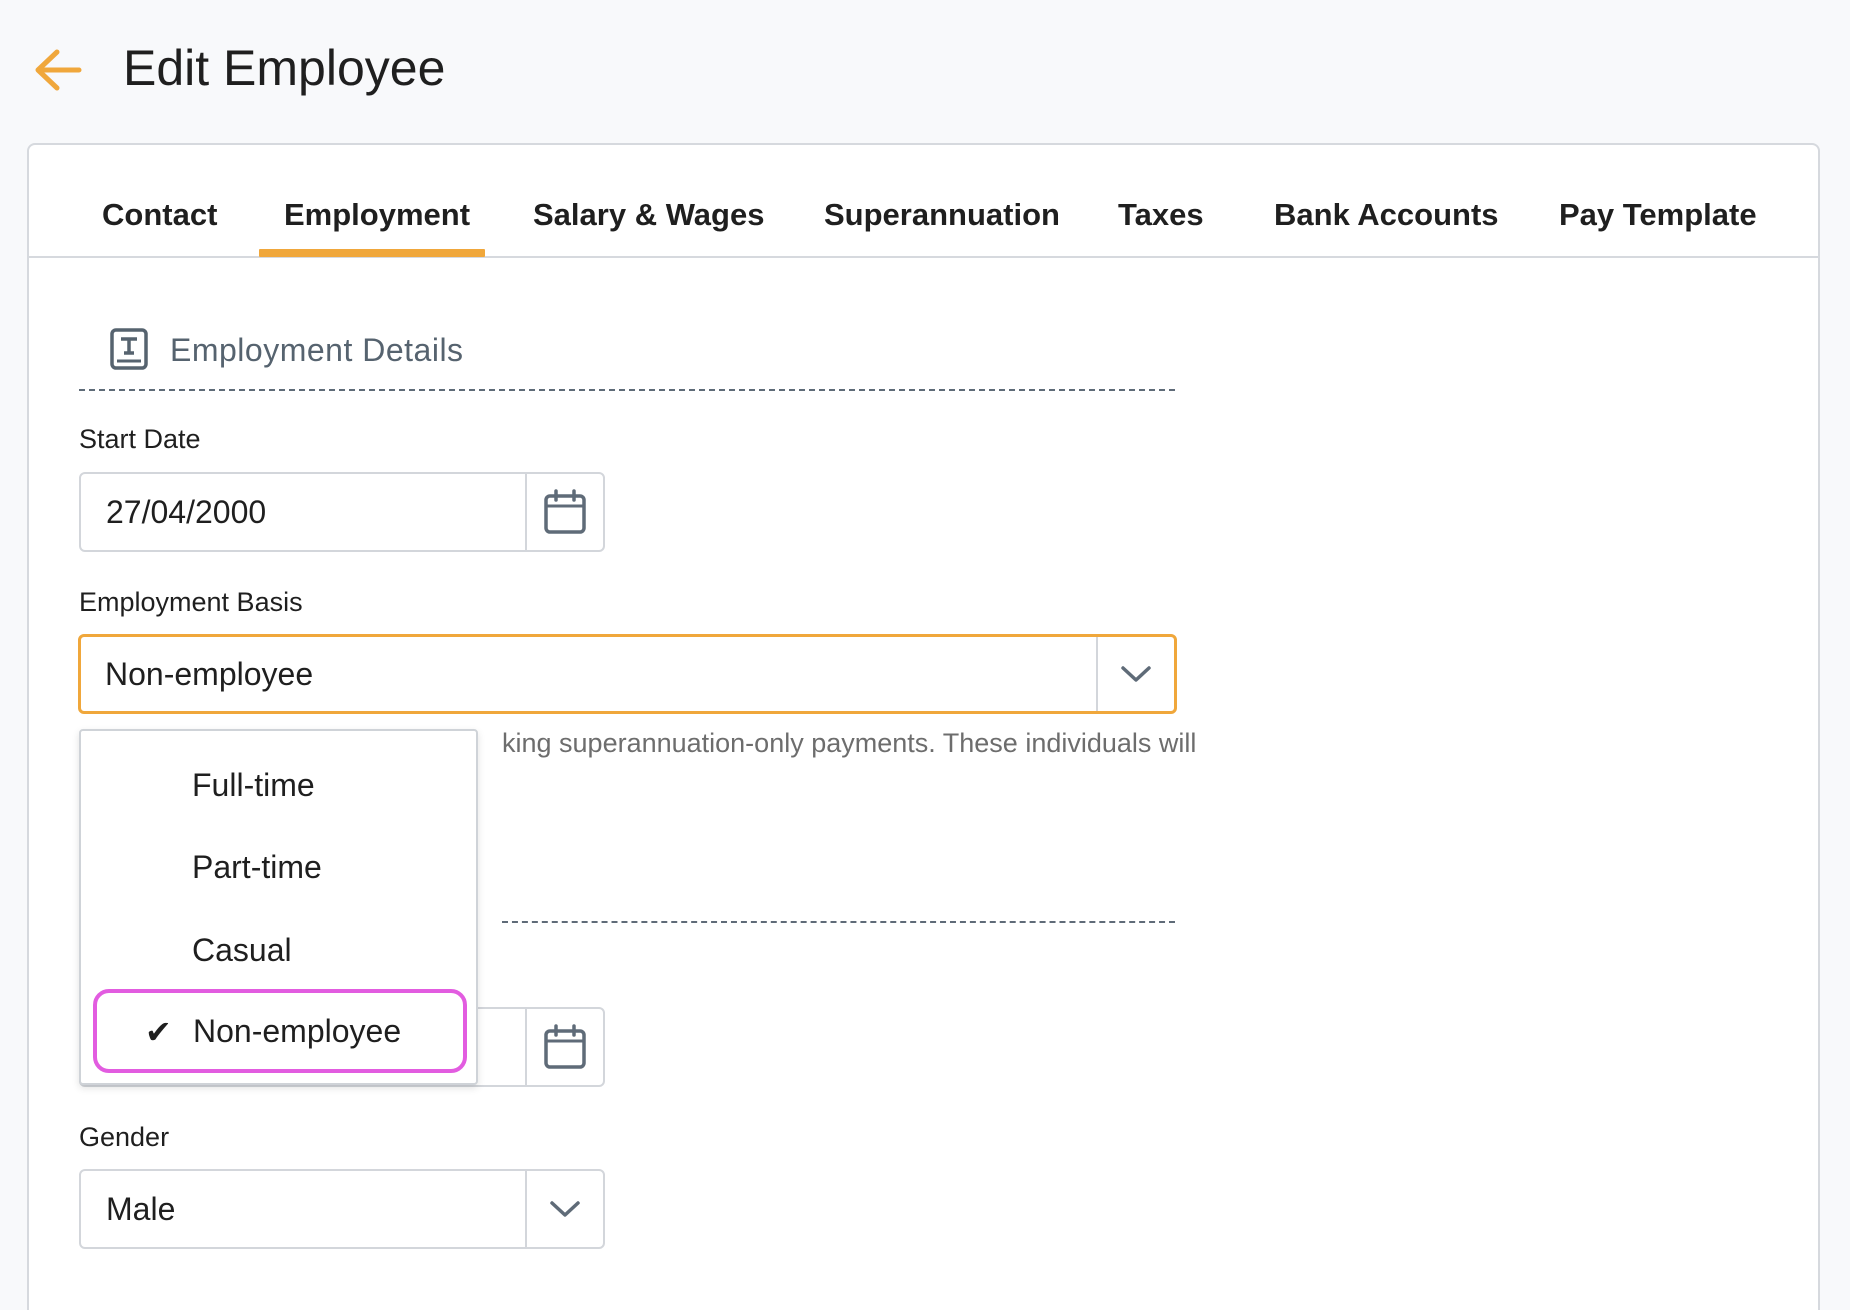 The width and height of the screenshot is (1850, 1310). I want to click on start-date-label: Start Date, so click(140, 439).